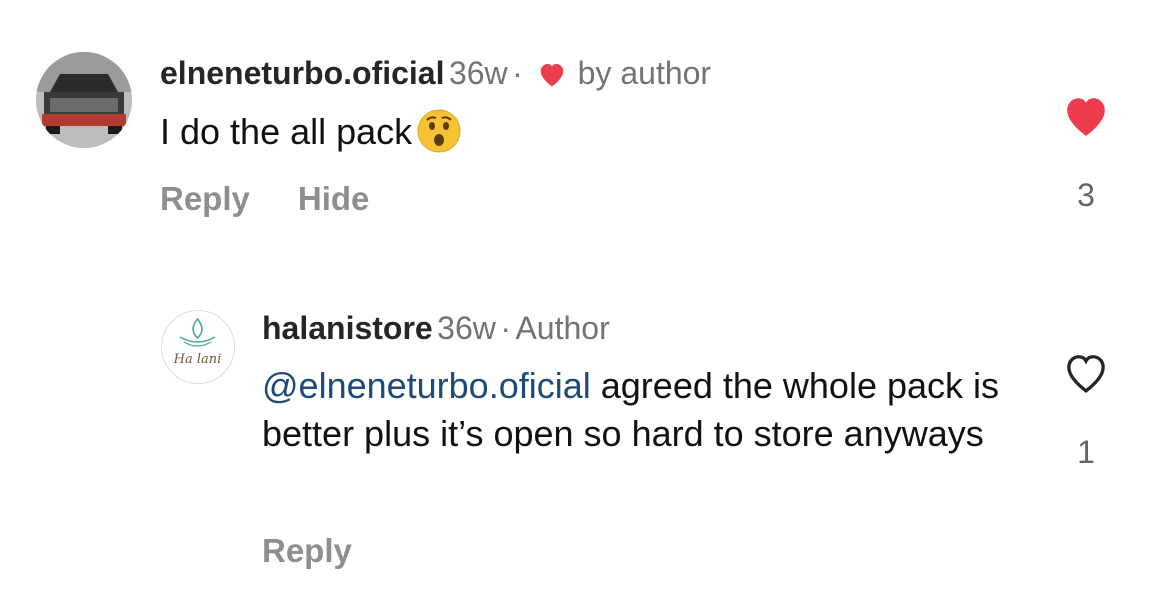 The height and width of the screenshot is (597, 1170). What do you see at coordinates (644, 73) in the screenshot?
I see `liked-by-author-label: by author` at bounding box center [644, 73].